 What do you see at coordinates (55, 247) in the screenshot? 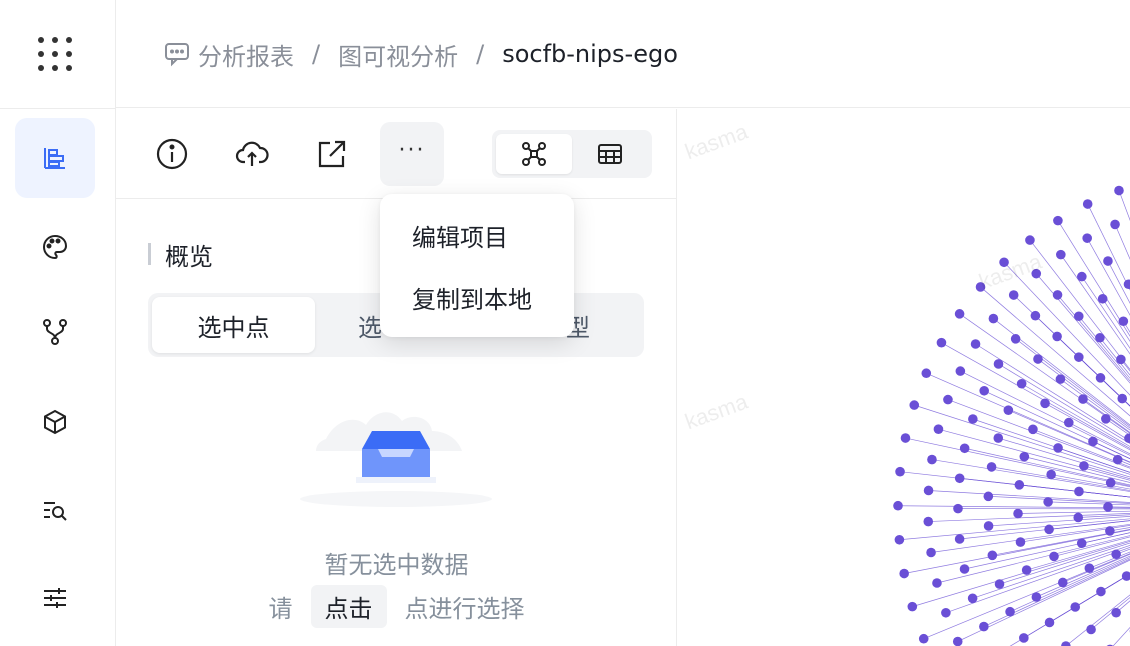
I see `sidebar-item-palette` at bounding box center [55, 247].